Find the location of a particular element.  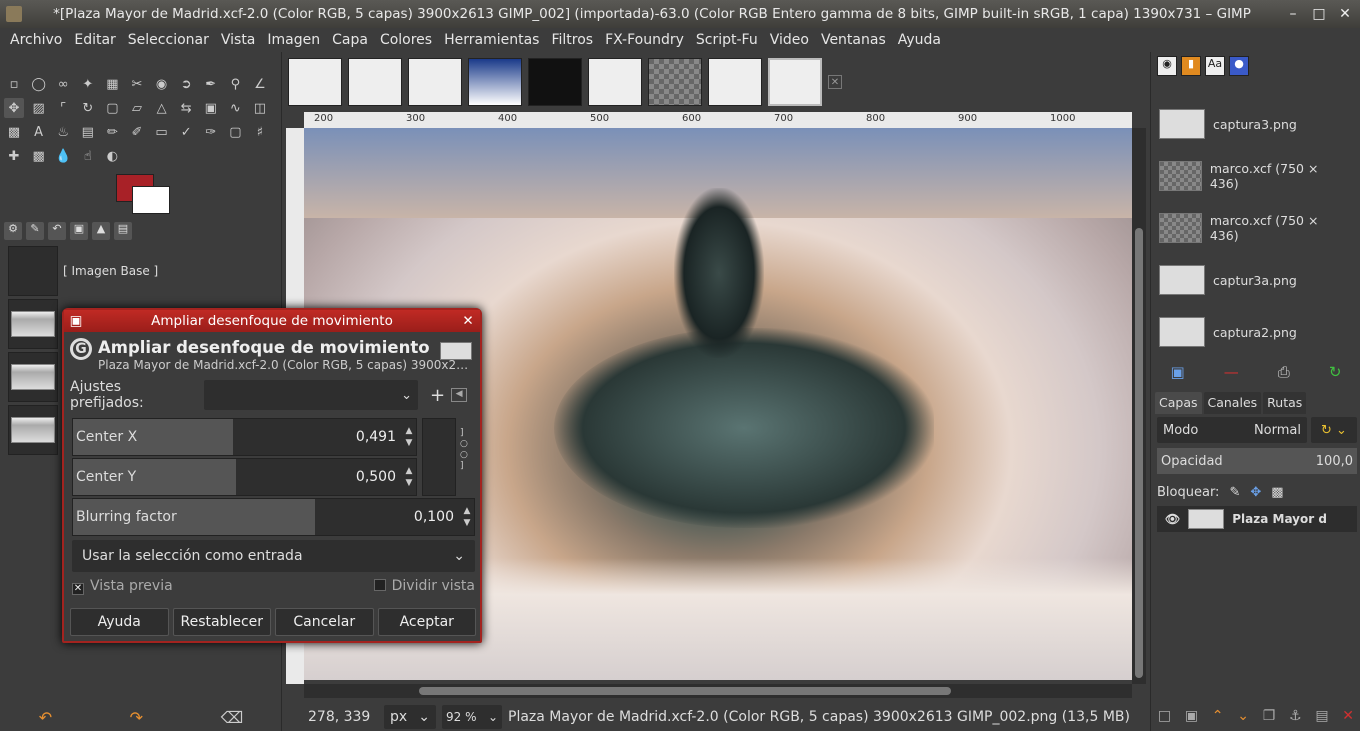

shear-icon: ▱ is located at coordinates (137, 108).